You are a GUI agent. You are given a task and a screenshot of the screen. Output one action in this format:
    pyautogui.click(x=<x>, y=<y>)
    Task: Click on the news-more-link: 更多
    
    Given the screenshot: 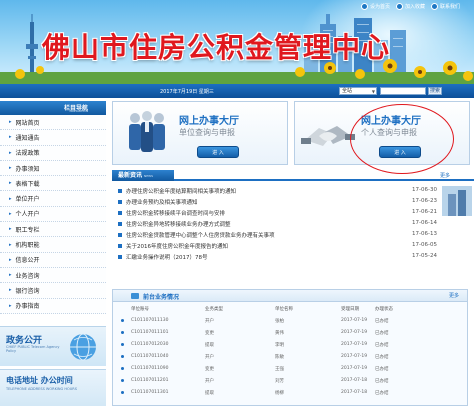 What is the action you would take?
    pyautogui.click(x=445, y=175)
    